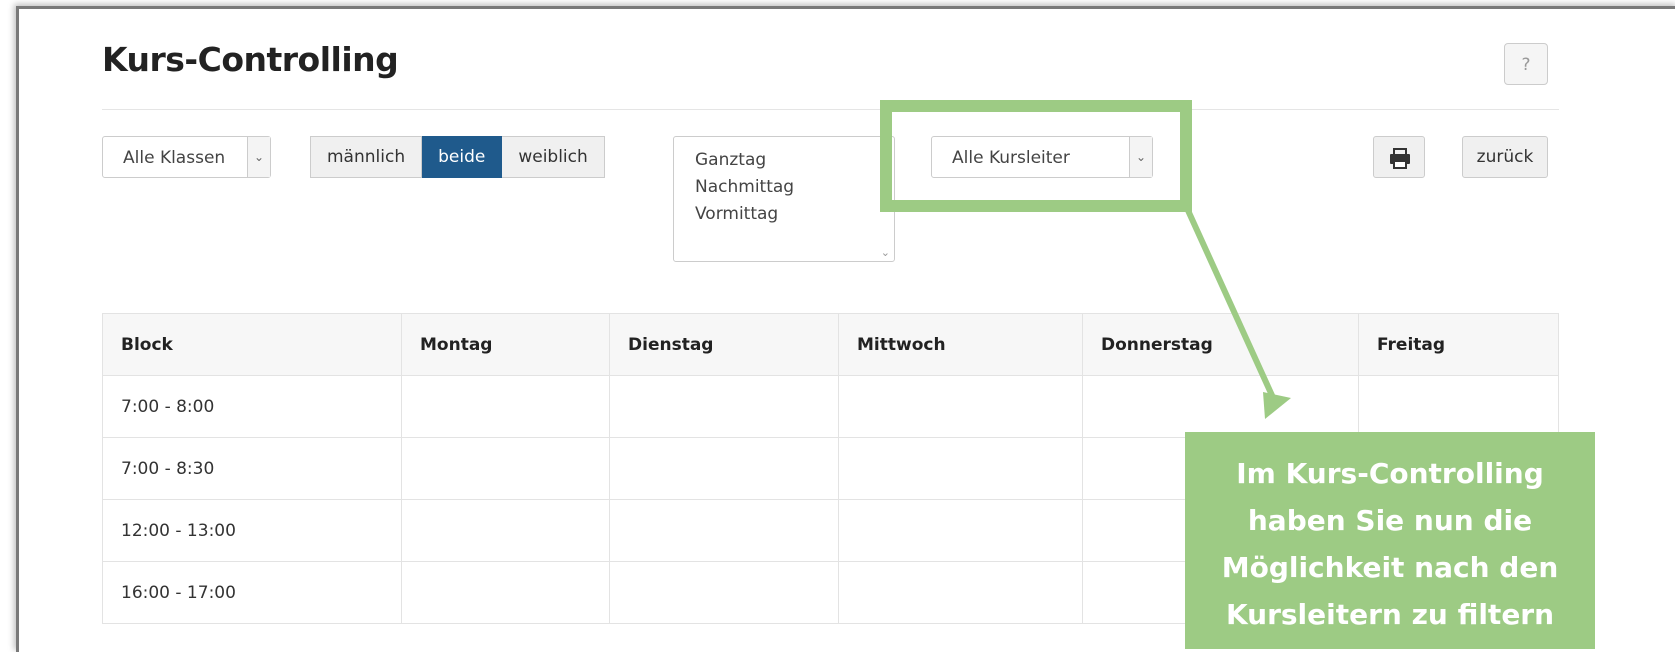  What do you see at coordinates (1390, 567) in the screenshot?
I see `callout-line: Möglichkeit nach den` at bounding box center [1390, 567].